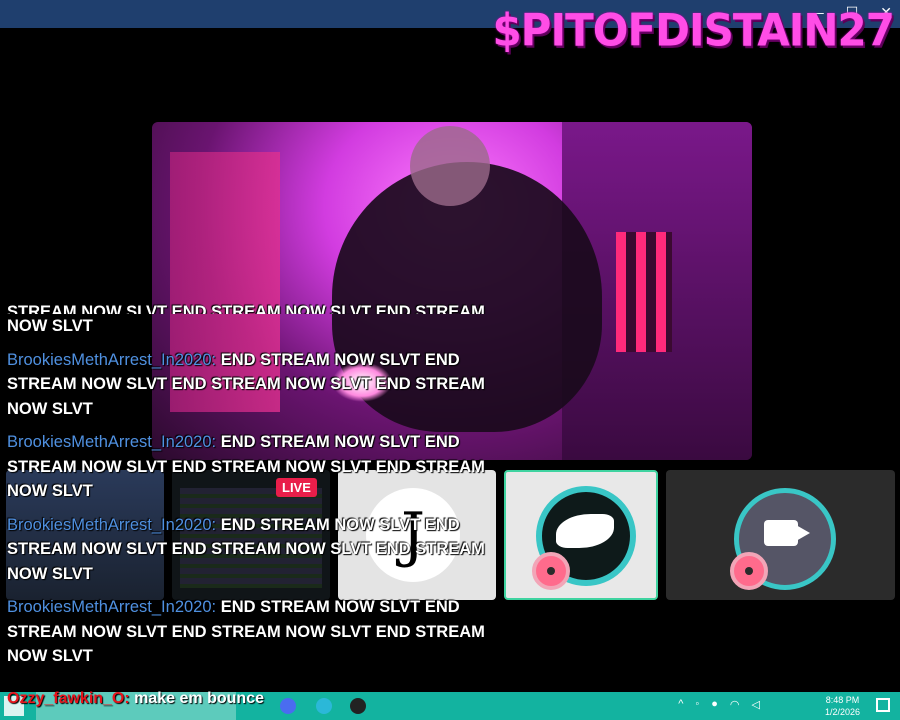 This screenshot has height=720, width=900. I want to click on system-tray: ^ ◦ ● ◠ ◁, so click(719, 704).